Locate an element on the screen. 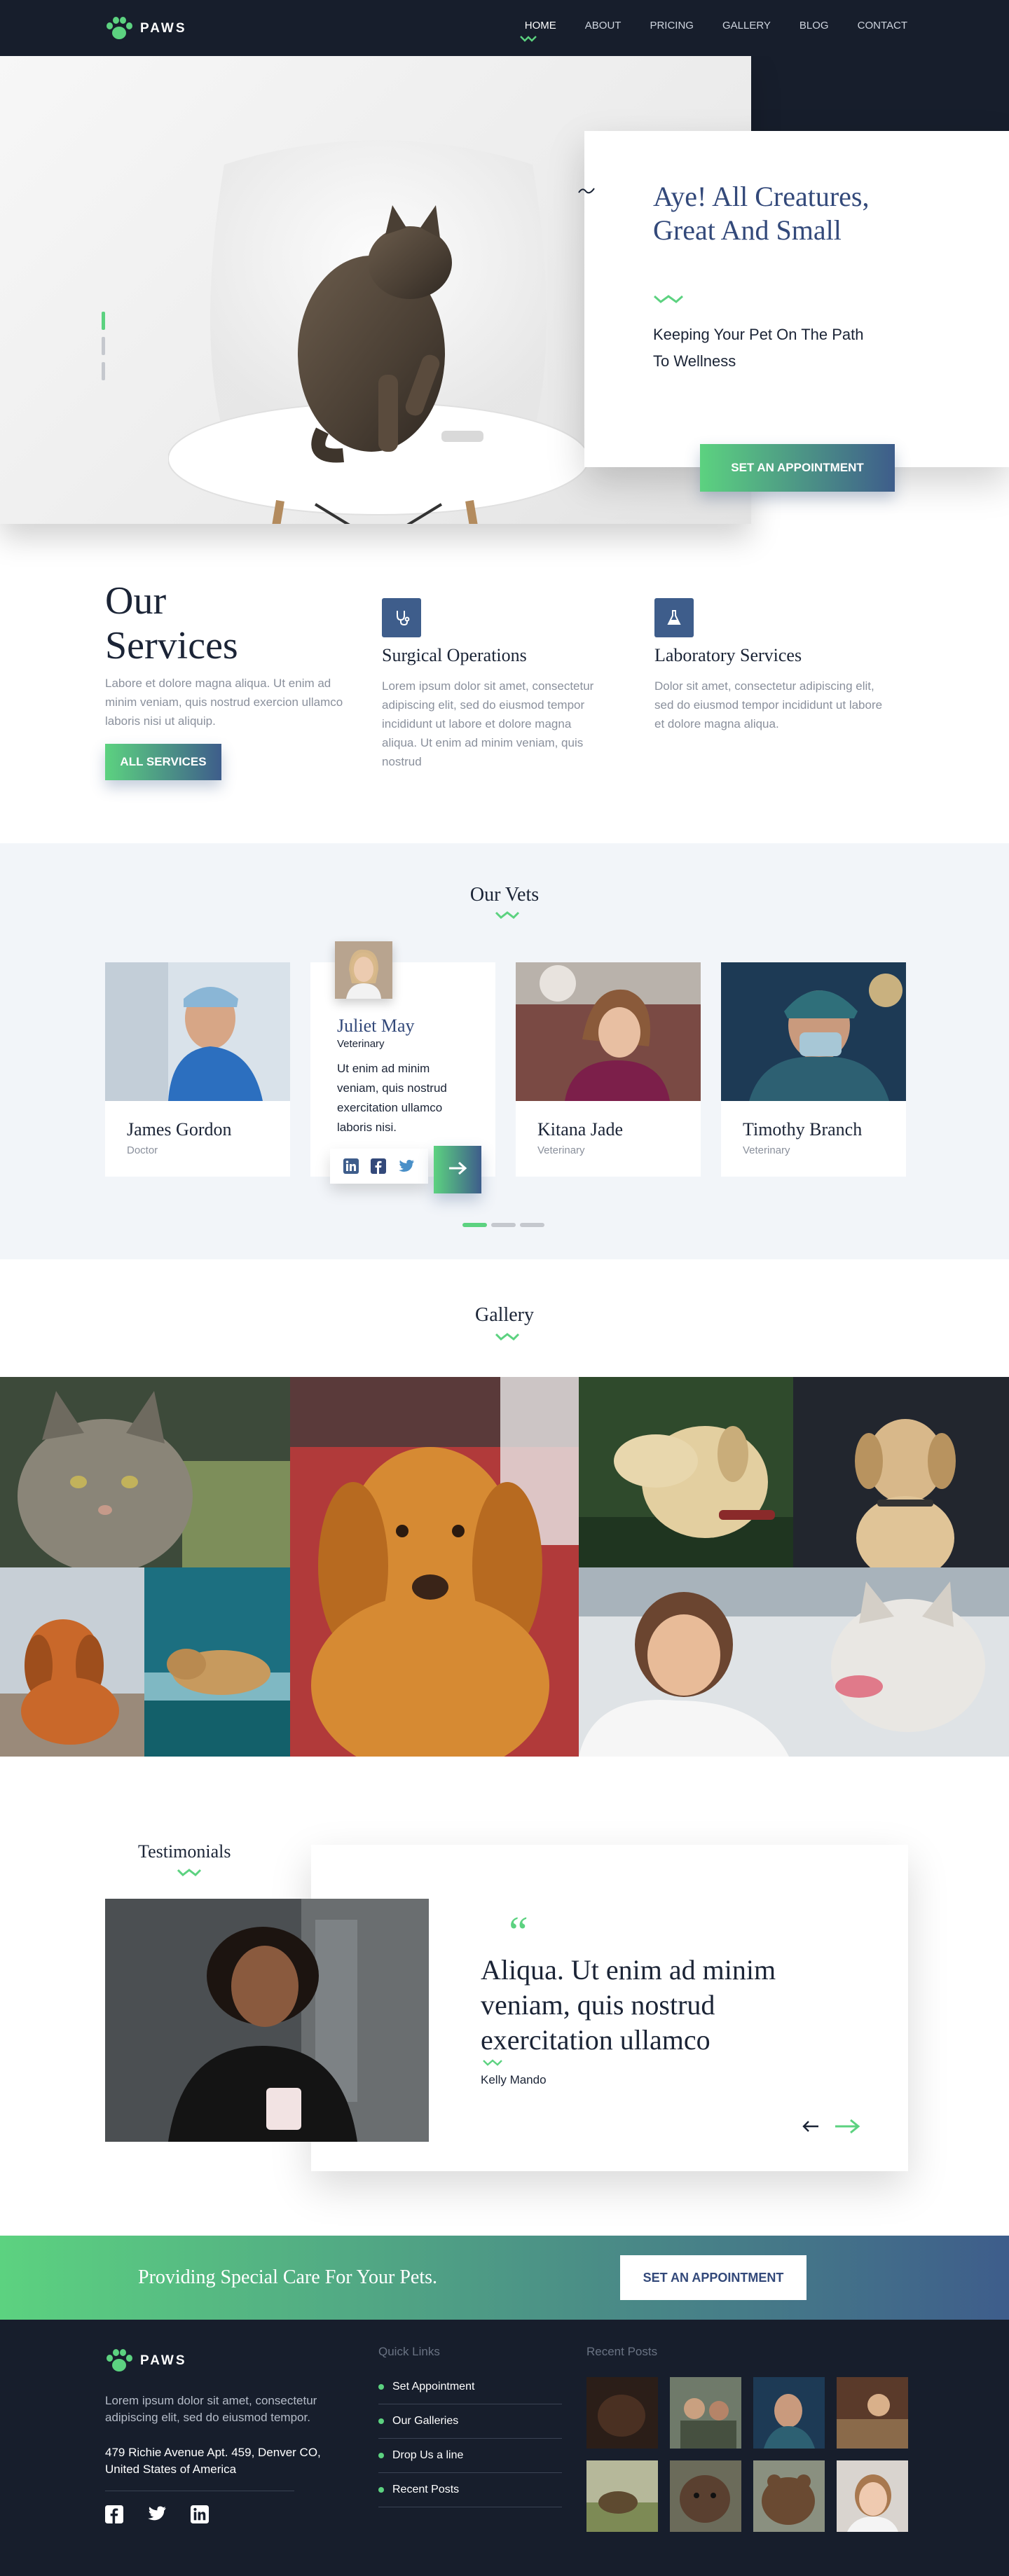 Image resolution: width=1009 pixels, height=2576 pixels. vet-photo-kitana is located at coordinates (608, 1031).